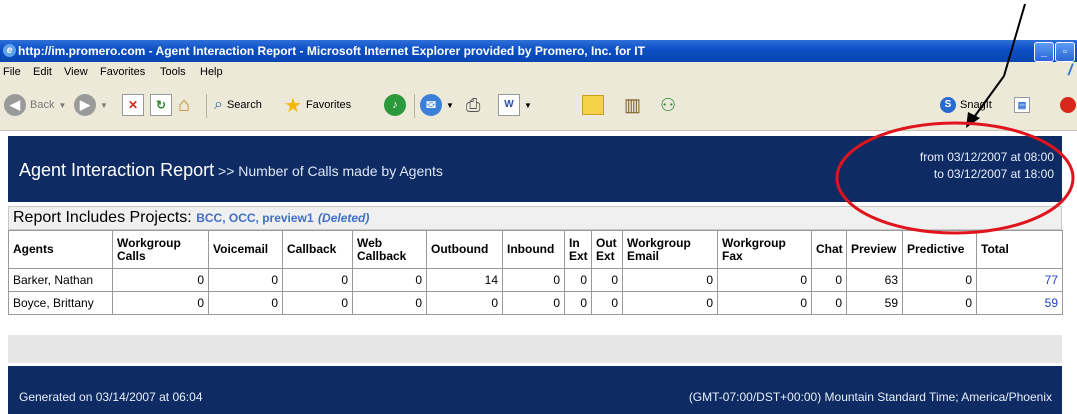  Describe the element at coordinates (955, 178) in the screenshot. I see `annotation-ellipse` at that location.